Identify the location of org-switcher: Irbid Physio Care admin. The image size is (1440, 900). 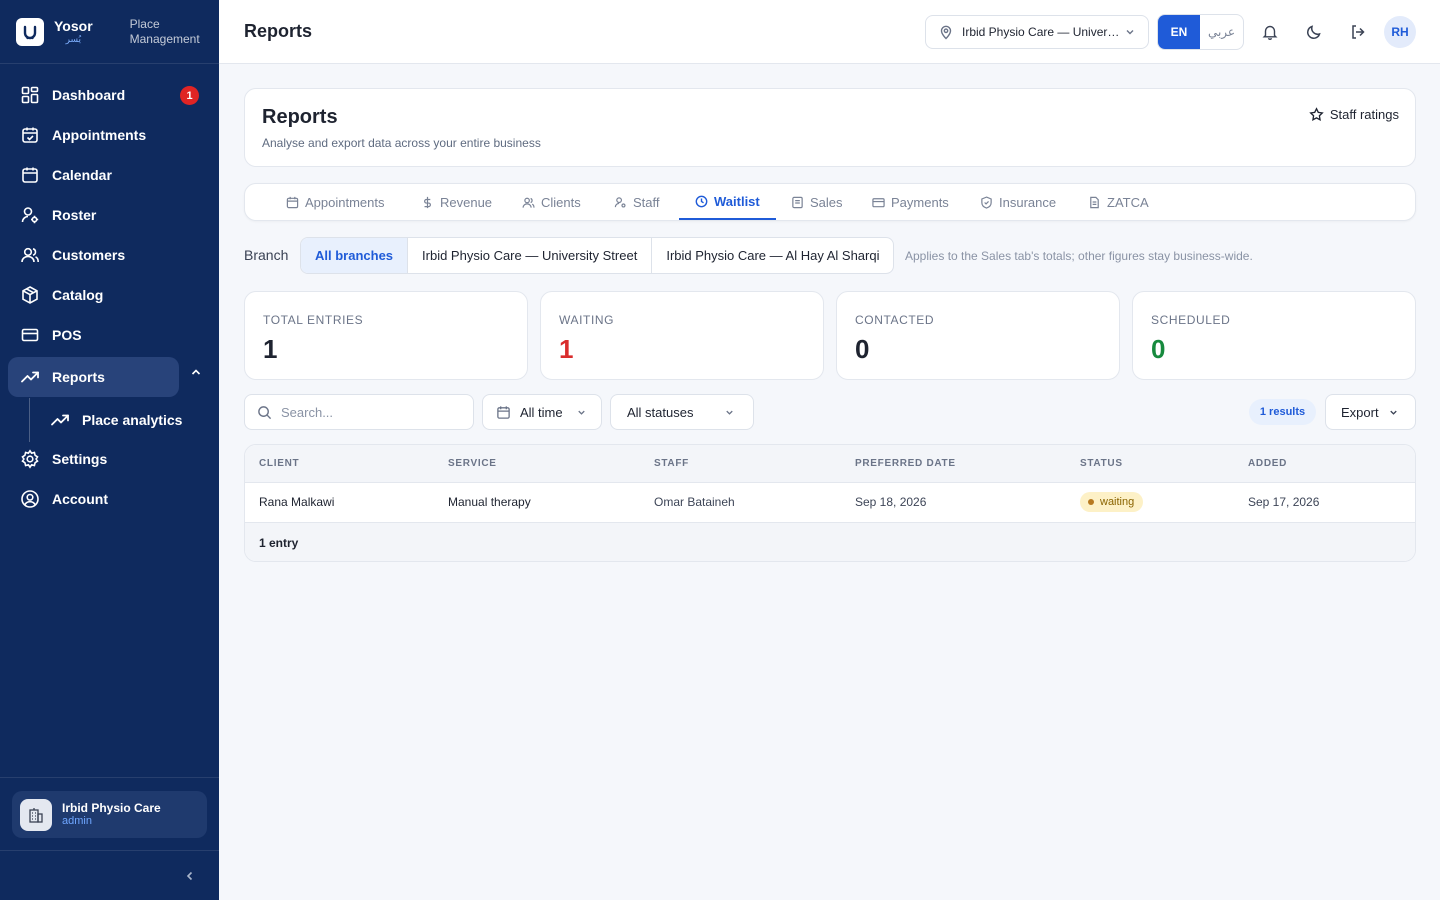
(109, 814).